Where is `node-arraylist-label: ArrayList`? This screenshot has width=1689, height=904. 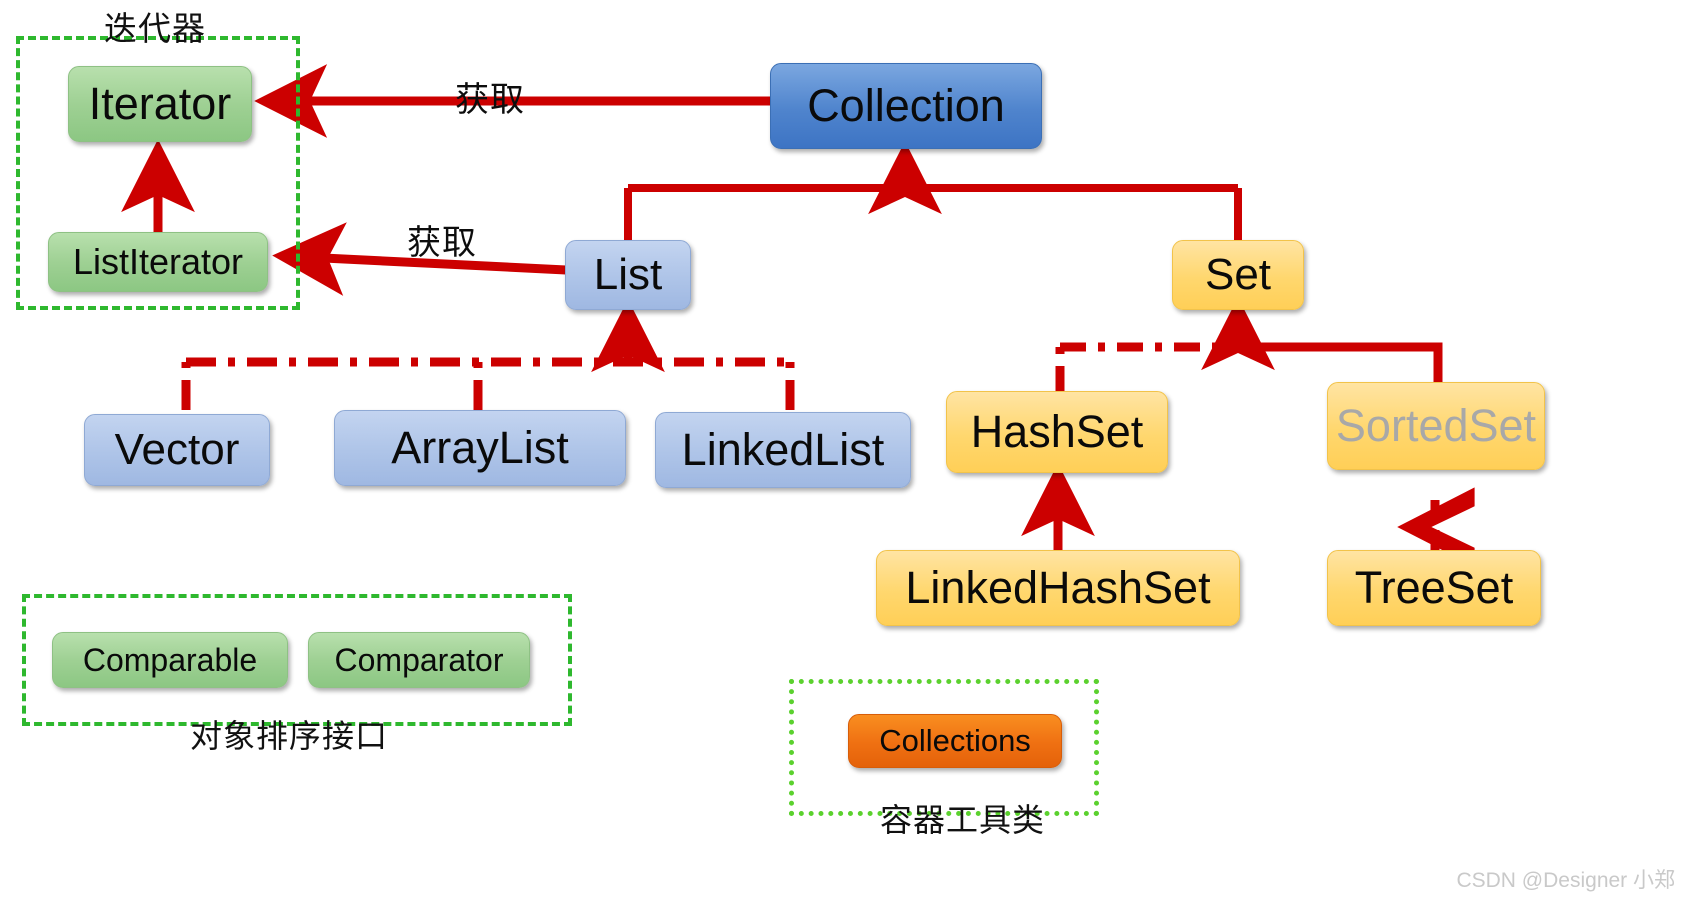
node-arraylist-label: ArrayList is located at coordinates (480, 447).